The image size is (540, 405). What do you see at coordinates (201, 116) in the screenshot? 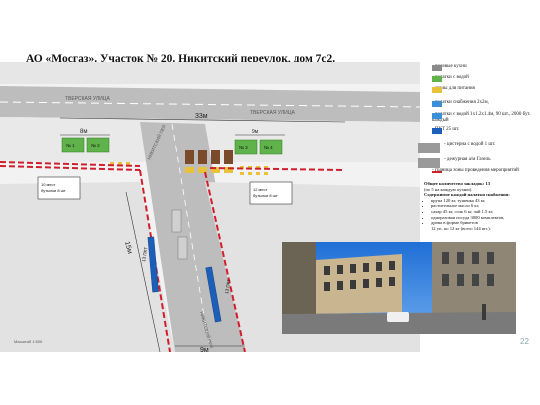
I see `dimension-label: 33м` at bounding box center [201, 116].